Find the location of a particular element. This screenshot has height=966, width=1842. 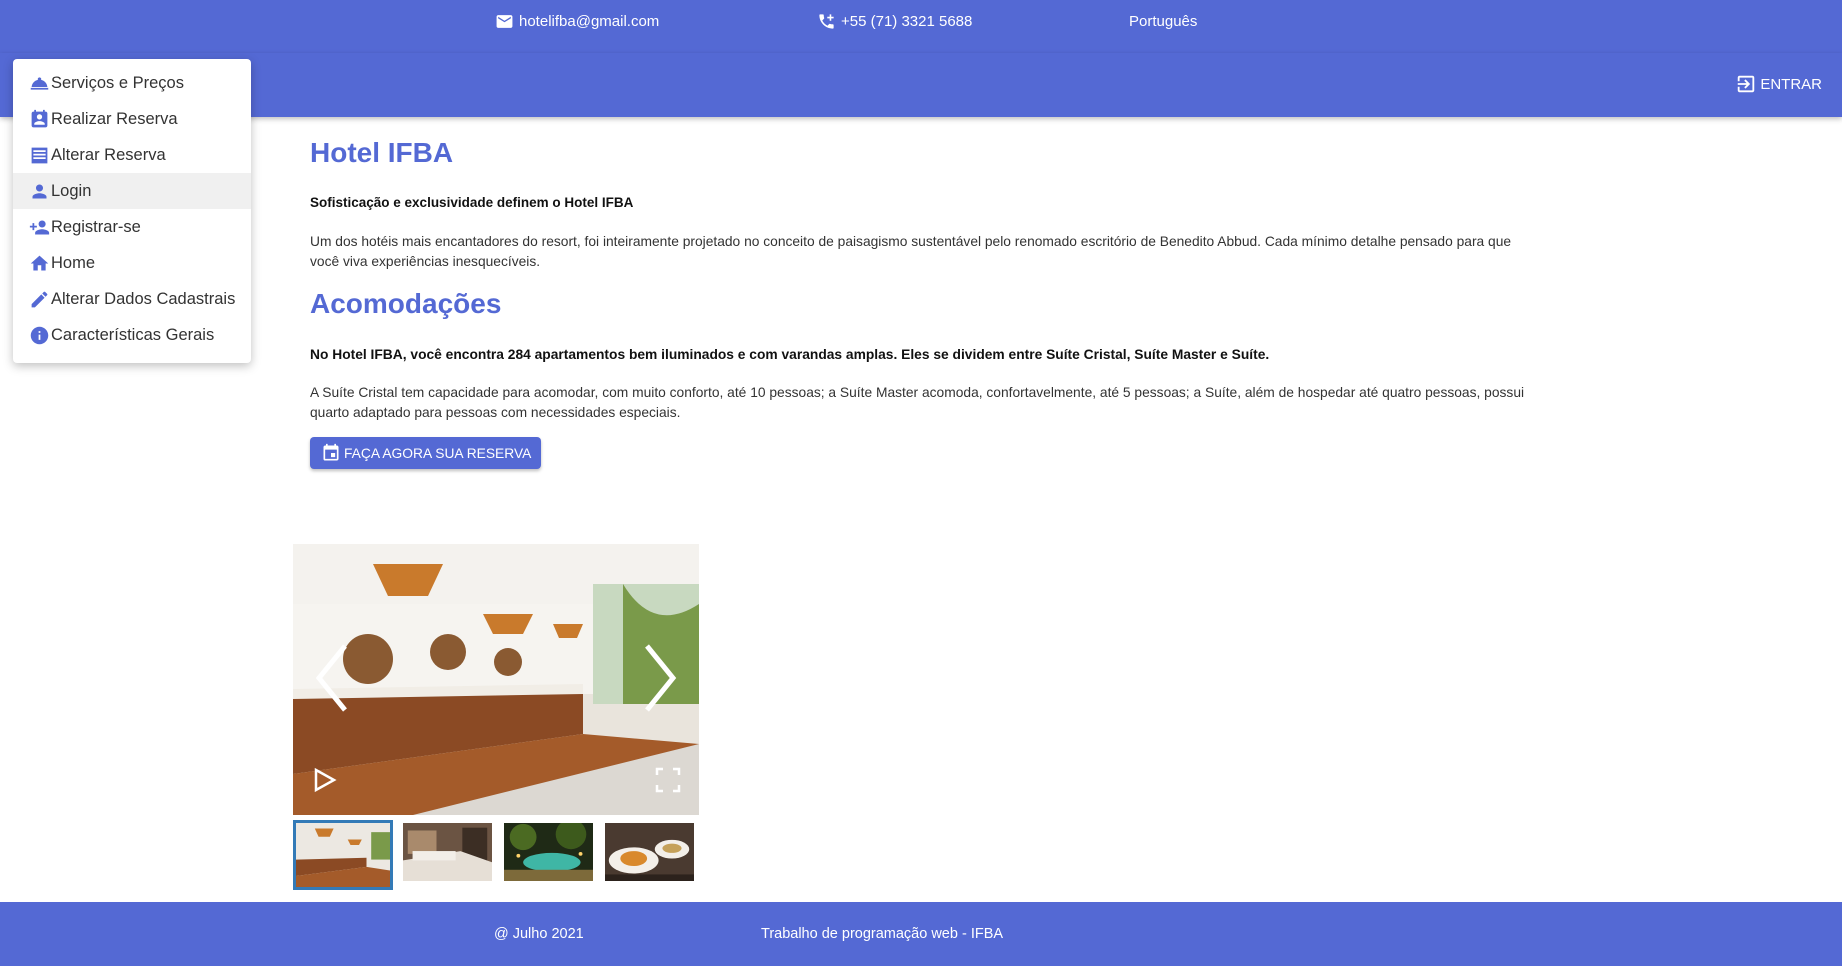

phone-add-icon is located at coordinates (826, 21).